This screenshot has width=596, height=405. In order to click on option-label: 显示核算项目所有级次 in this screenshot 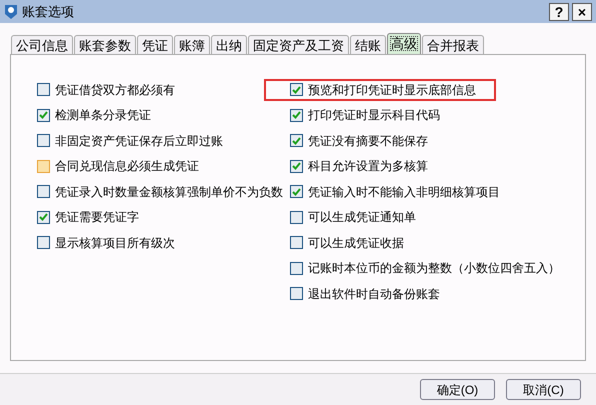, I will do `click(115, 243)`.